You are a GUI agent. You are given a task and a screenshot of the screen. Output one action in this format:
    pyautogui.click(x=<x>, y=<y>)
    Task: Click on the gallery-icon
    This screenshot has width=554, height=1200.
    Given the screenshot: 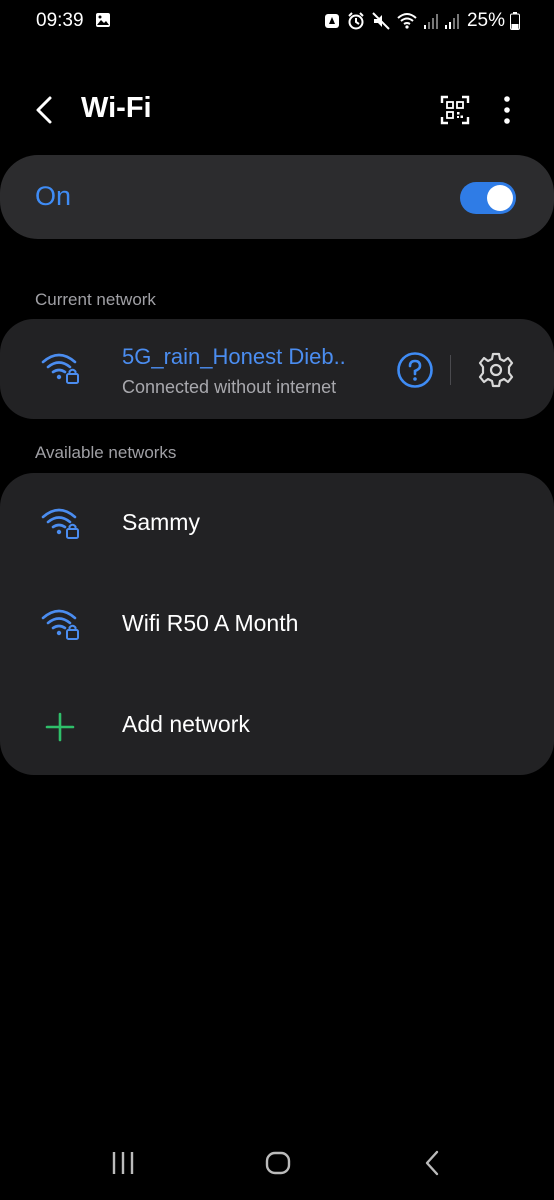 What is the action you would take?
    pyautogui.click(x=103, y=20)
    